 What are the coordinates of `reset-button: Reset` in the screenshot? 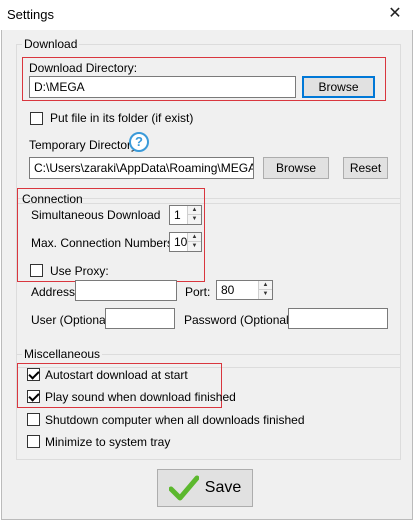 It's located at (365, 168).